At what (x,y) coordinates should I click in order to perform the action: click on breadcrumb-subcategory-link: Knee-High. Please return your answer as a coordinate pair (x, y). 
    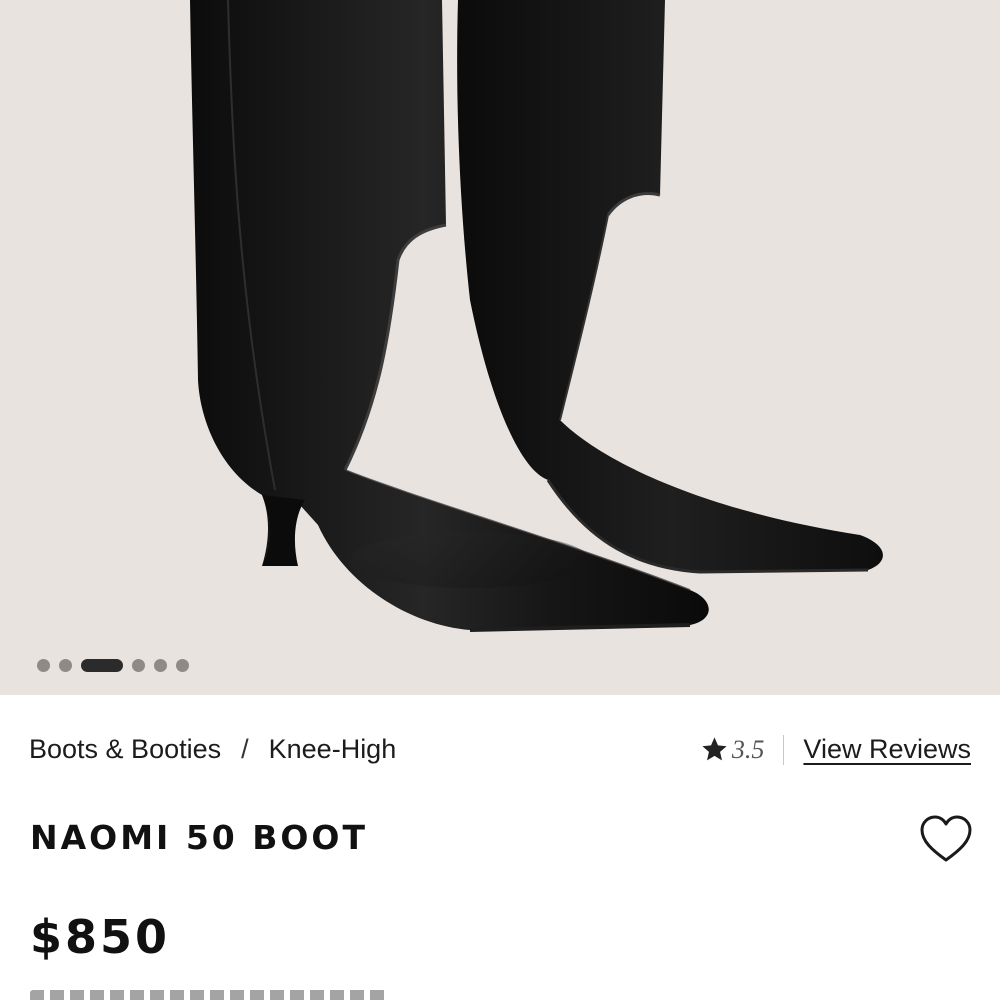
    Looking at the image, I should click on (333, 749).